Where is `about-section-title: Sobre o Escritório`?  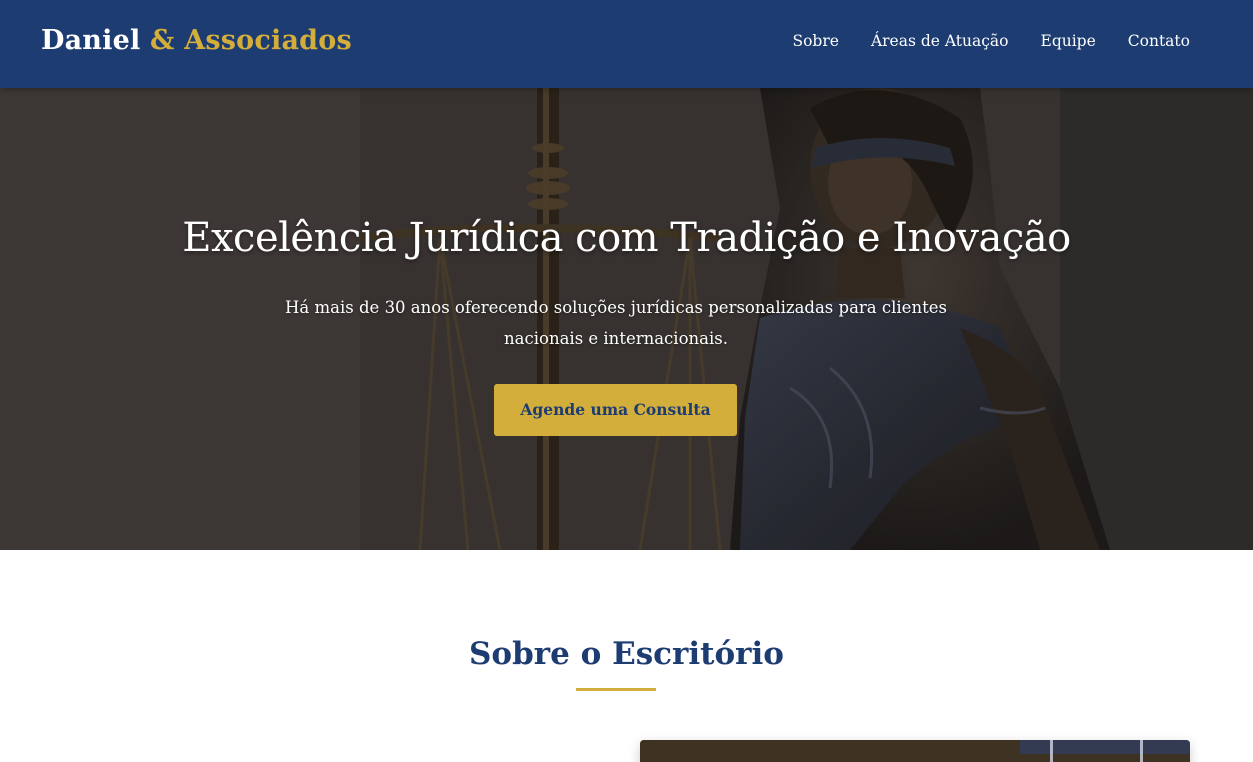 about-section-title: Sobre o Escritório is located at coordinates (626, 654).